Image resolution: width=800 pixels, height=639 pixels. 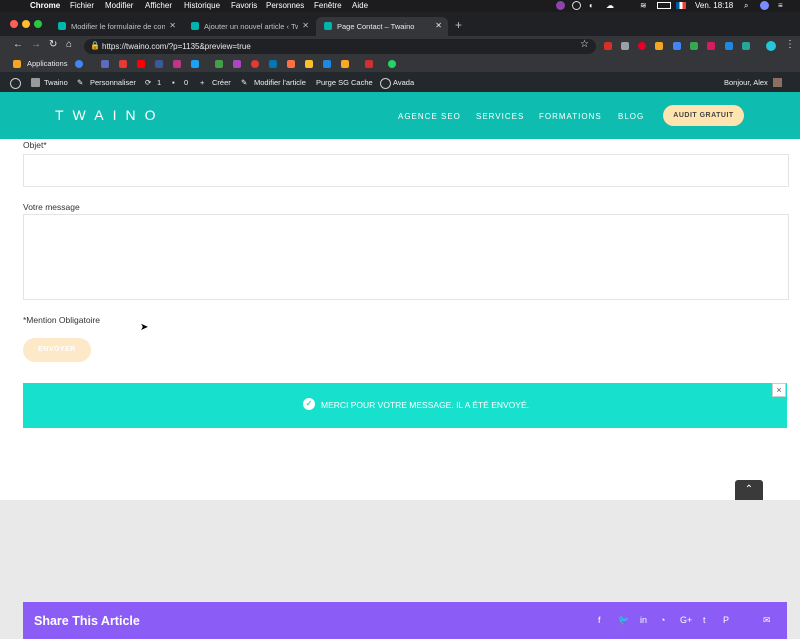 I want to click on wp-comments-count: 0, so click(x=186, y=82).